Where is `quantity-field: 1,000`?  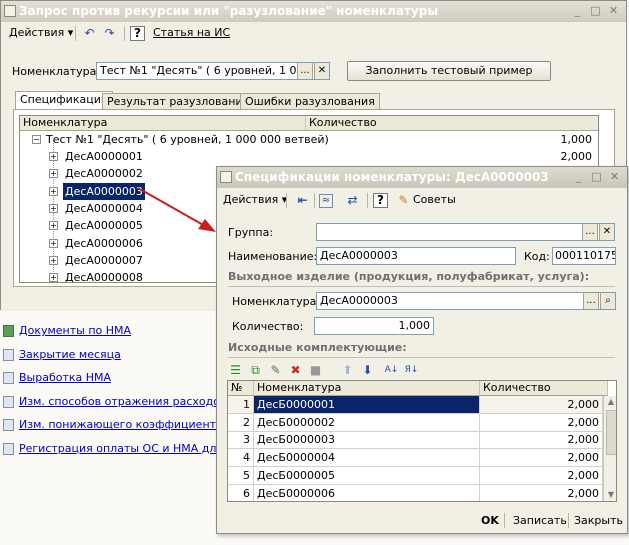 quantity-field: 1,000 is located at coordinates (374, 326).